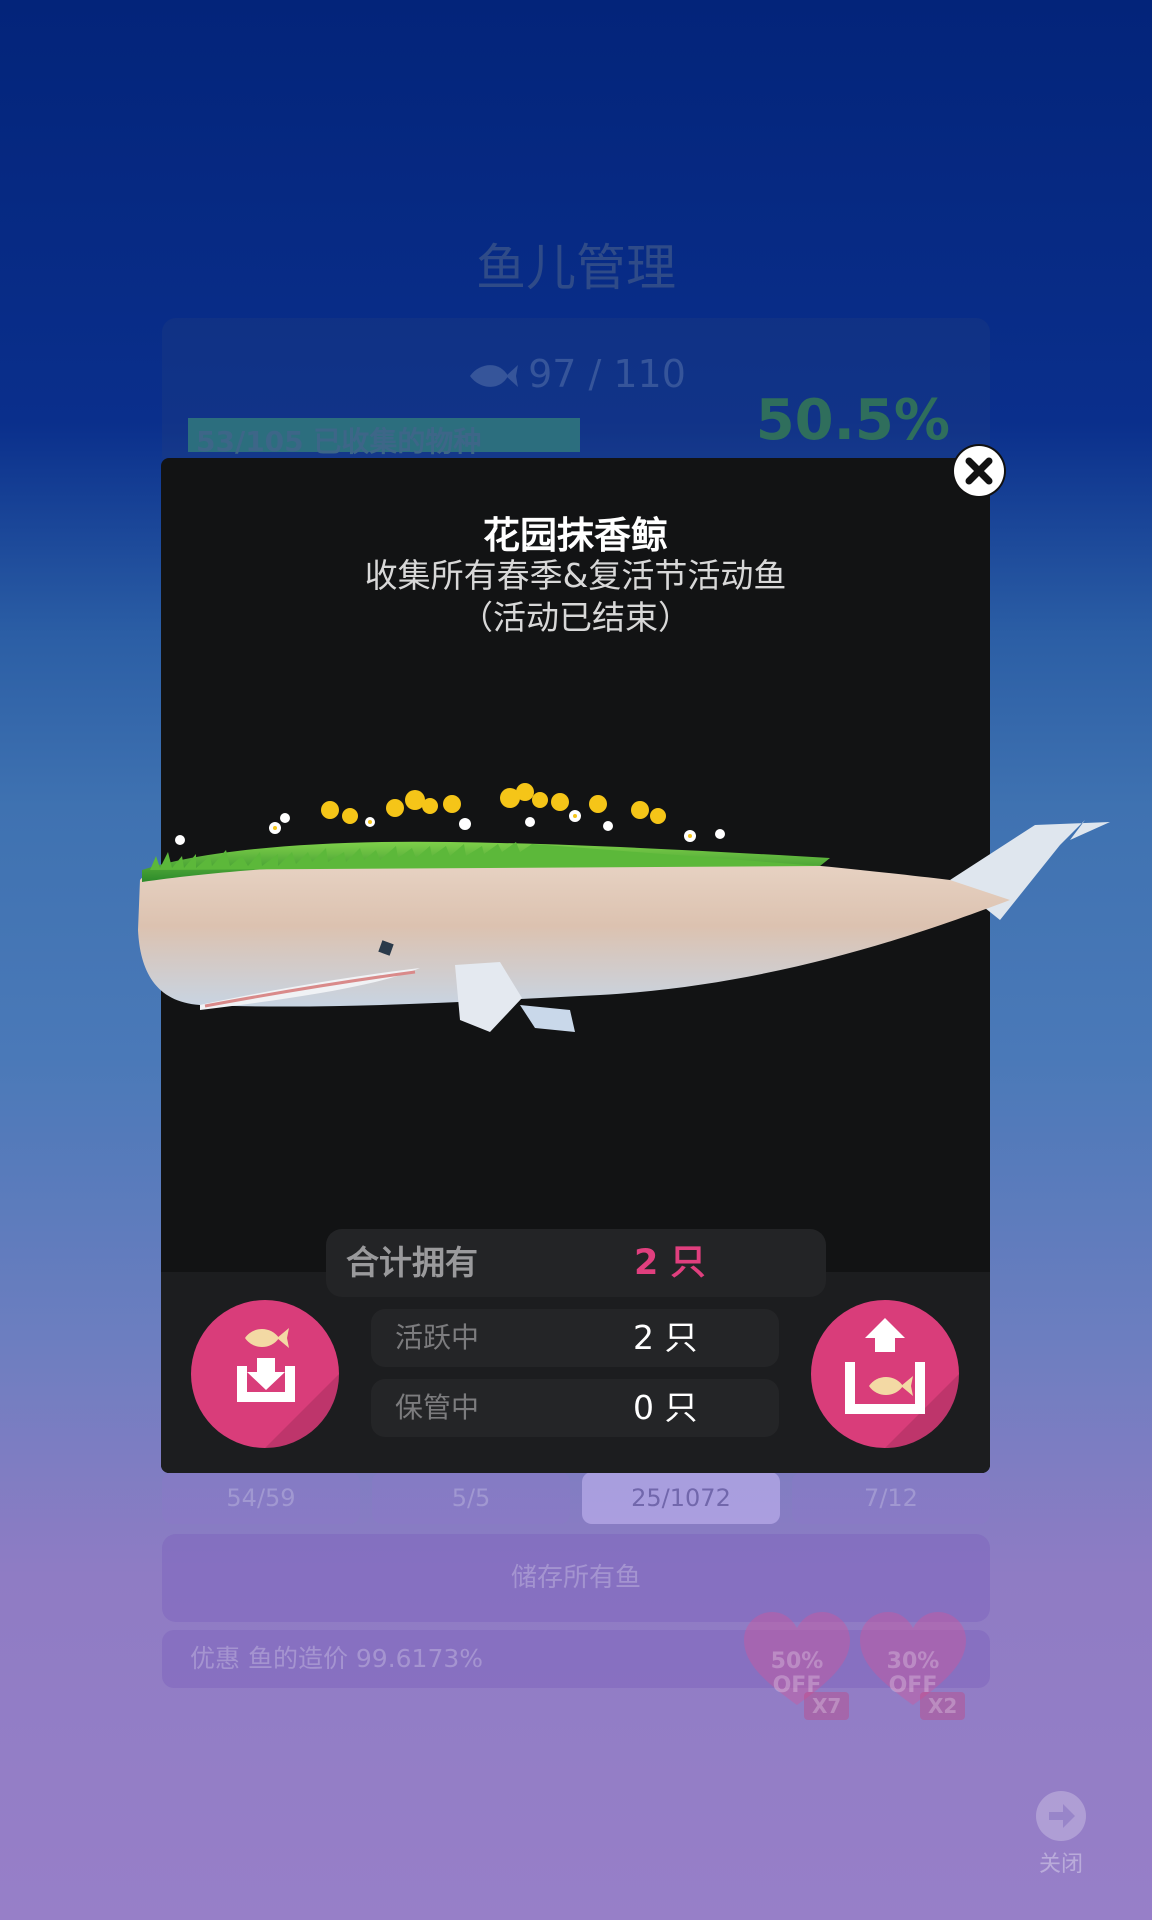 The image size is (1152, 1920). I want to click on tab-category-3: 25/1072, so click(681, 1498).